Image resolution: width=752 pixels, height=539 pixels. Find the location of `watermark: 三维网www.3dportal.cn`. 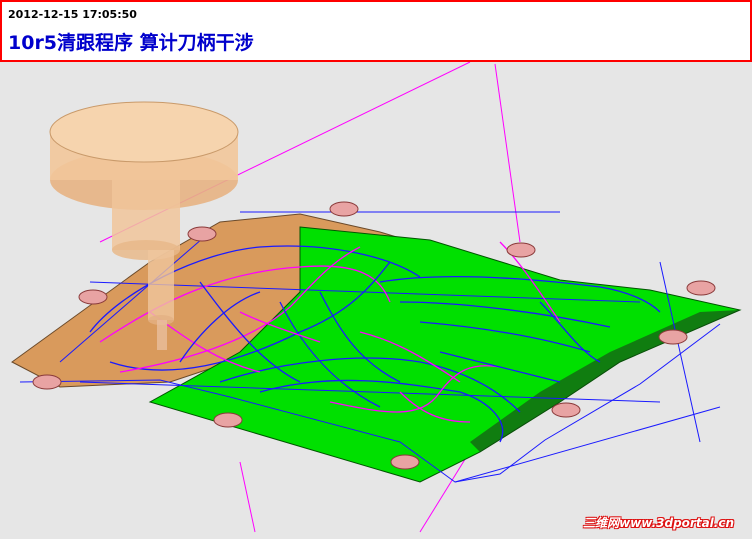

watermark: 三维网www.3dportal.cn is located at coordinates (658, 523).